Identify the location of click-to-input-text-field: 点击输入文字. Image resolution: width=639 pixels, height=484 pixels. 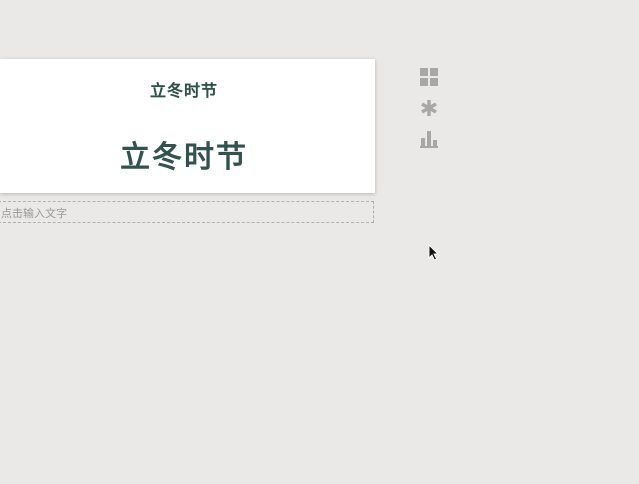
(187, 212).